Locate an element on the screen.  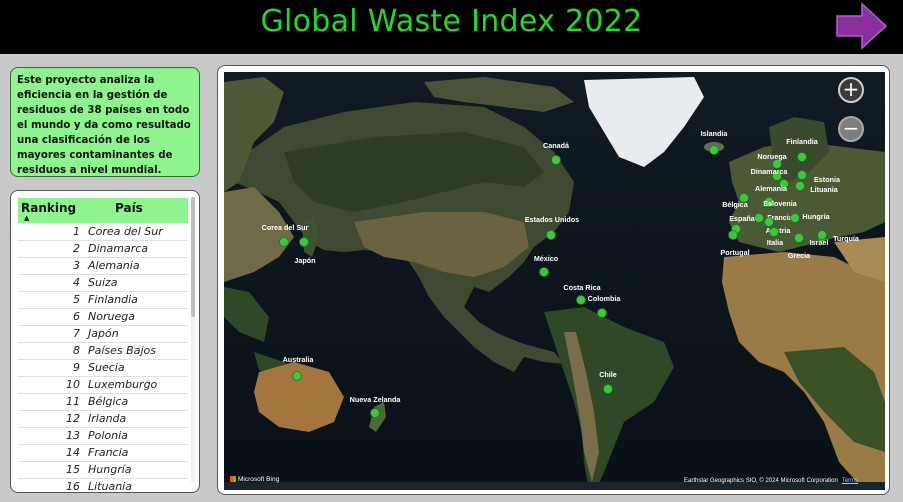
table-header: Ranking ▲ País is located at coordinates (103, 210).